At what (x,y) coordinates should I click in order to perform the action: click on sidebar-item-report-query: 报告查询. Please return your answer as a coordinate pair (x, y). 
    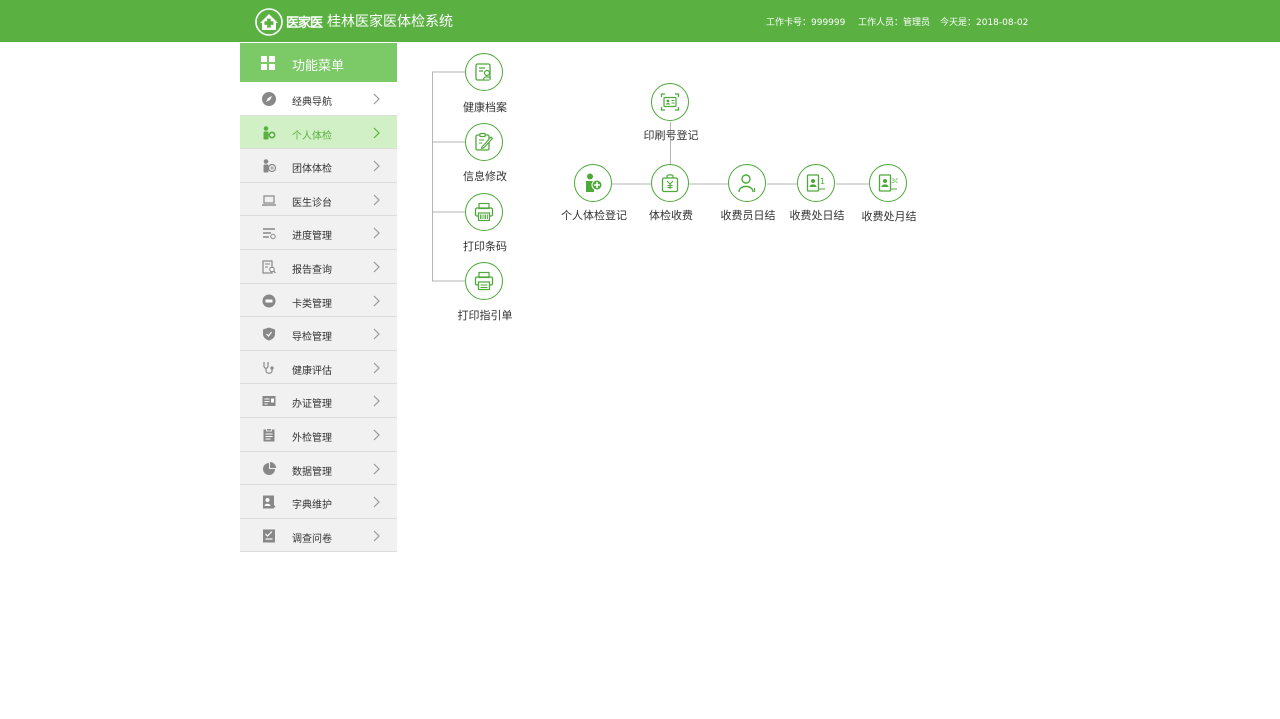
    Looking at the image, I should click on (318, 266).